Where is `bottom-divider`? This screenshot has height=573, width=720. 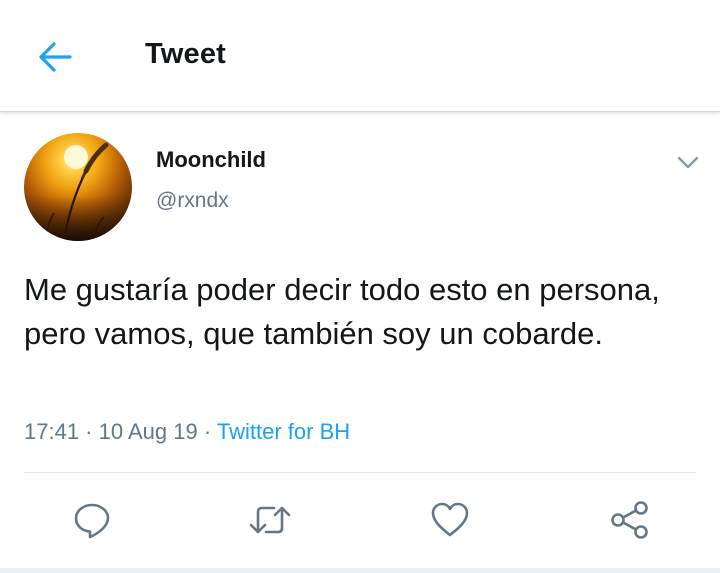
bottom-divider is located at coordinates (360, 570).